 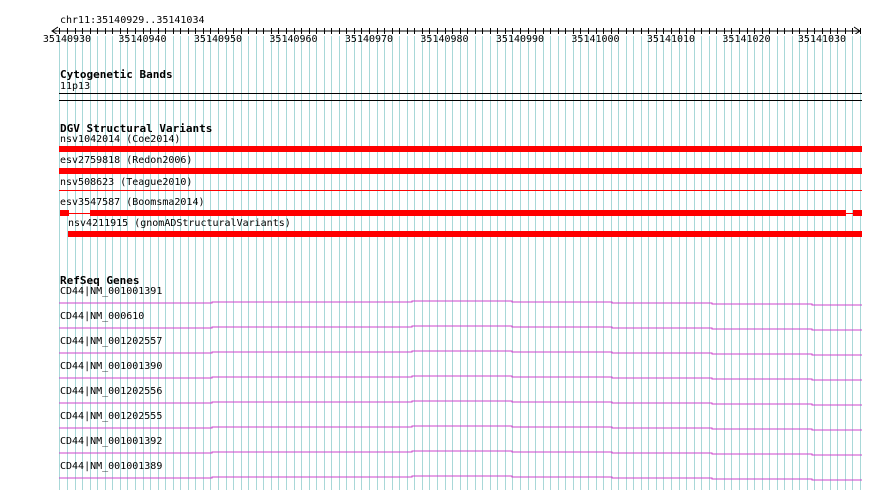 I want to click on ruler-tick-label: 35141020, so click(x=746, y=39).